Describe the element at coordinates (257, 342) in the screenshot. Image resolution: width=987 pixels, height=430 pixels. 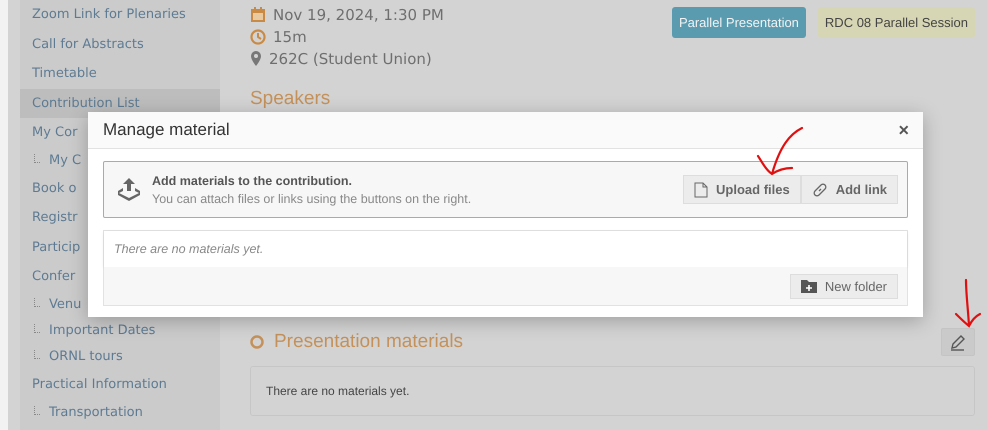
I see `circle-icon` at that location.